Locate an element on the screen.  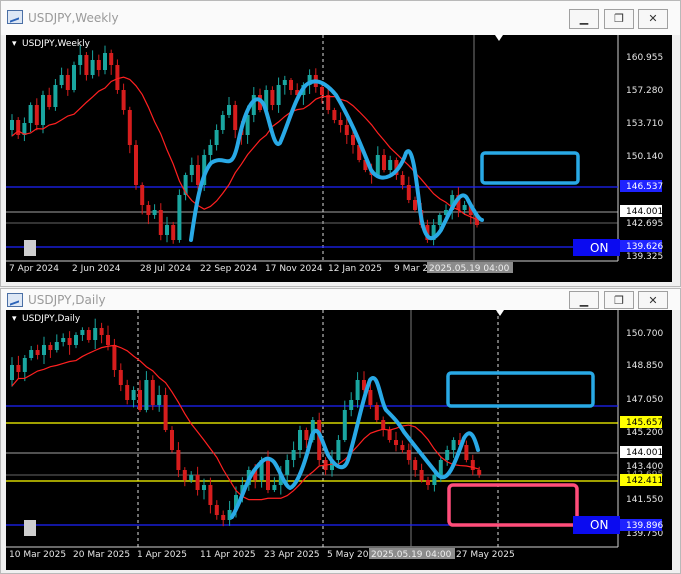
daily-target-box-upper is located at coordinates (520, 389).